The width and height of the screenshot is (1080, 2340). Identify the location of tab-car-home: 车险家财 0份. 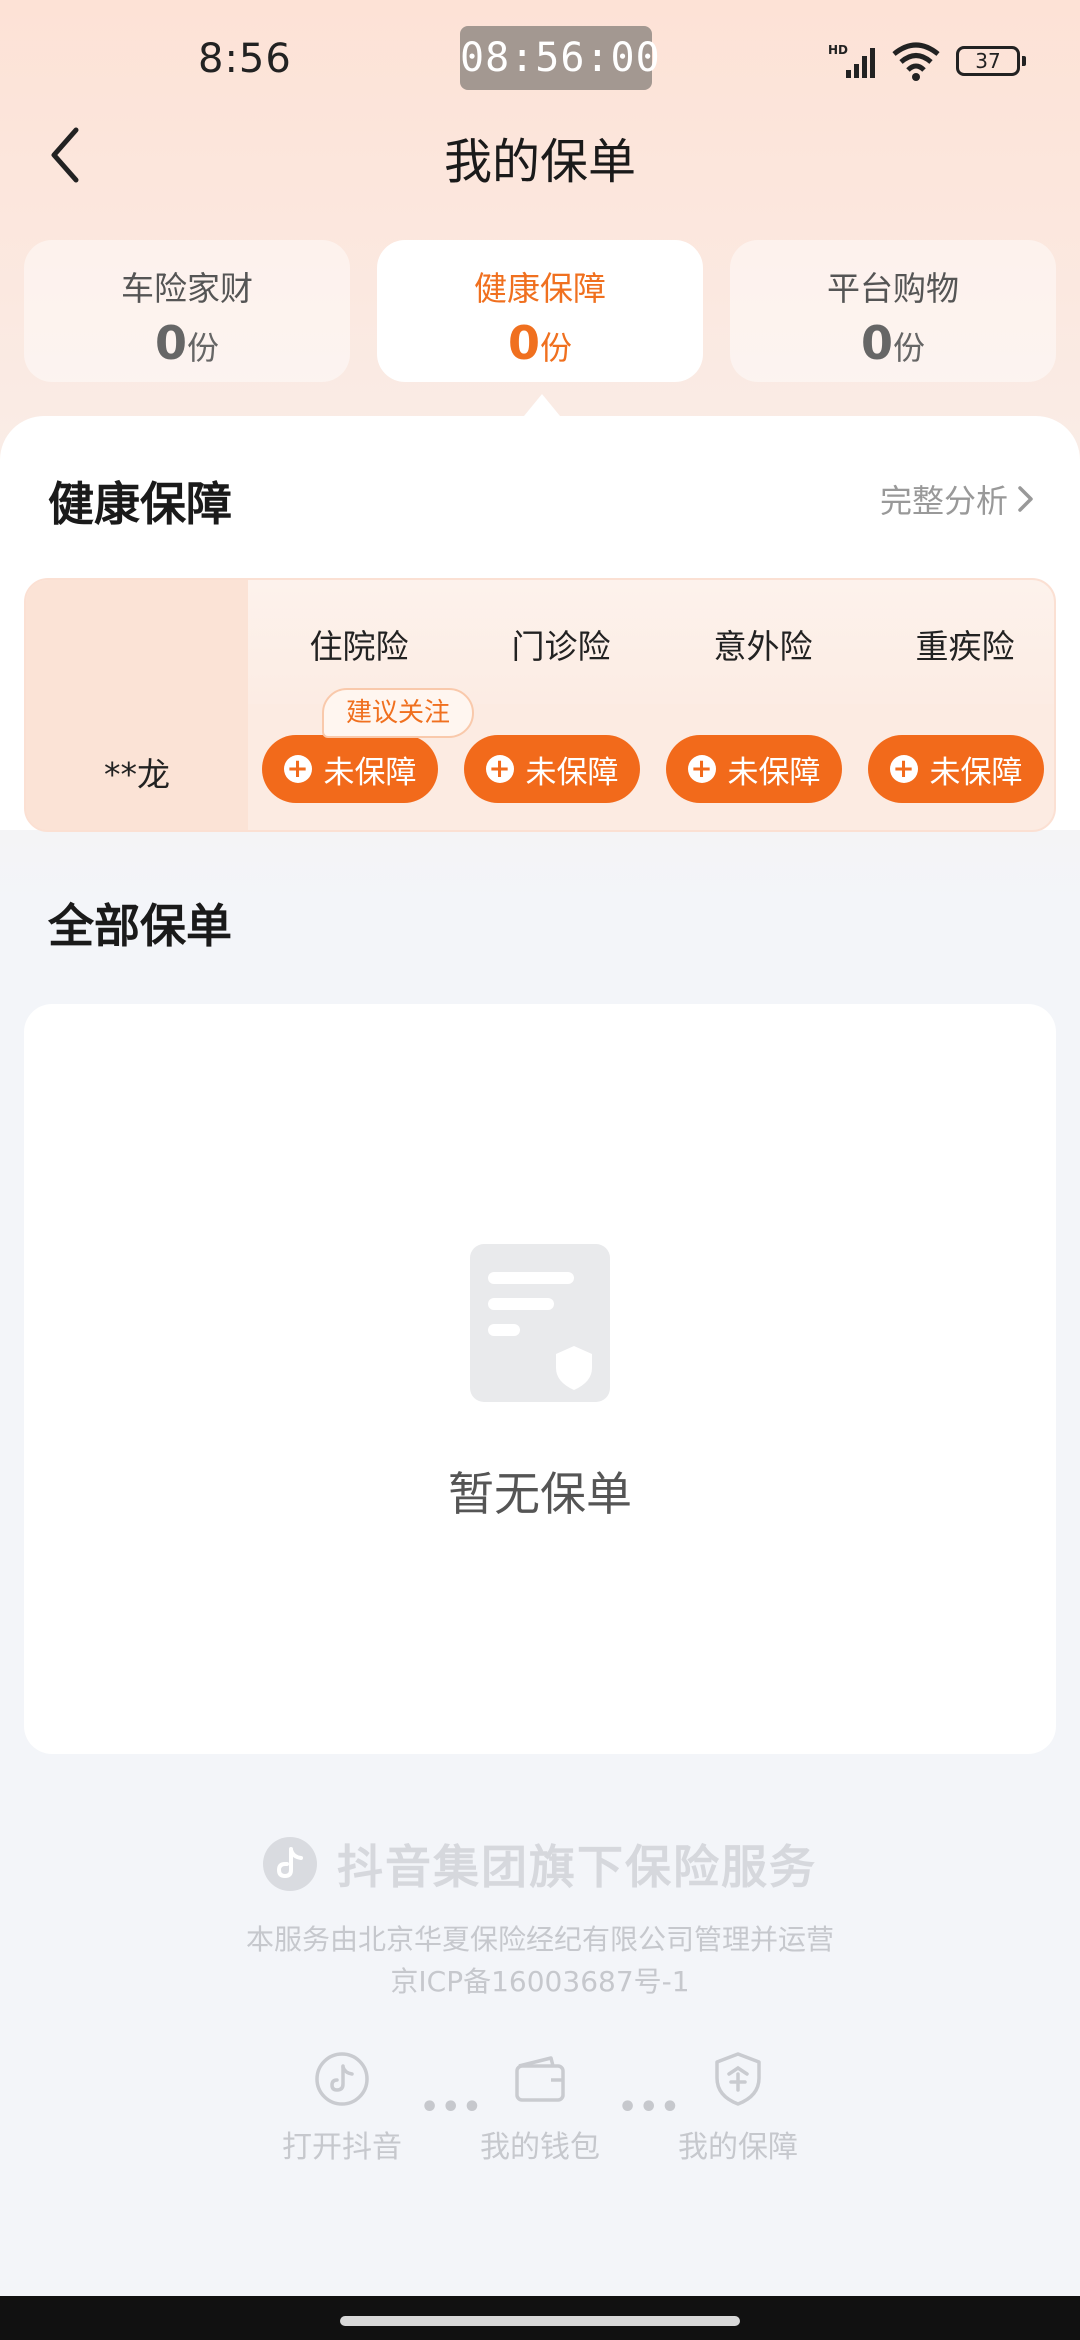
(187, 311).